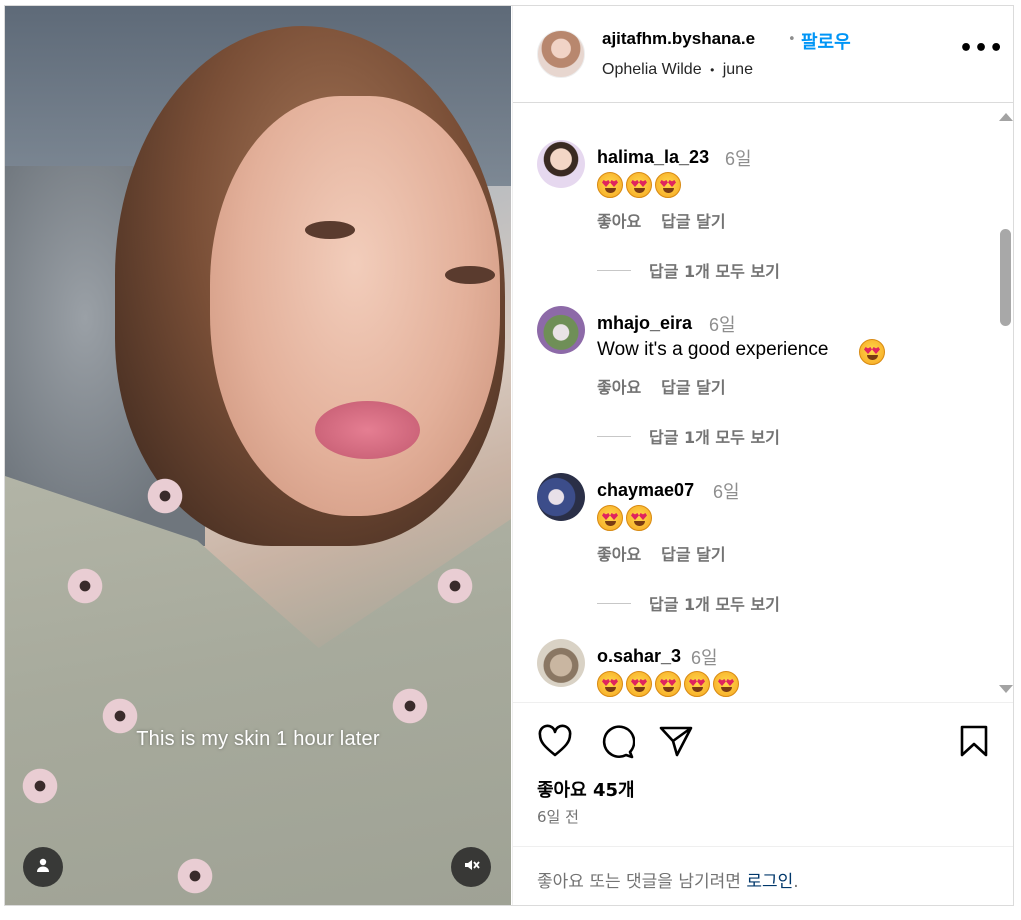  I want to click on heart-icon, so click(555, 743).